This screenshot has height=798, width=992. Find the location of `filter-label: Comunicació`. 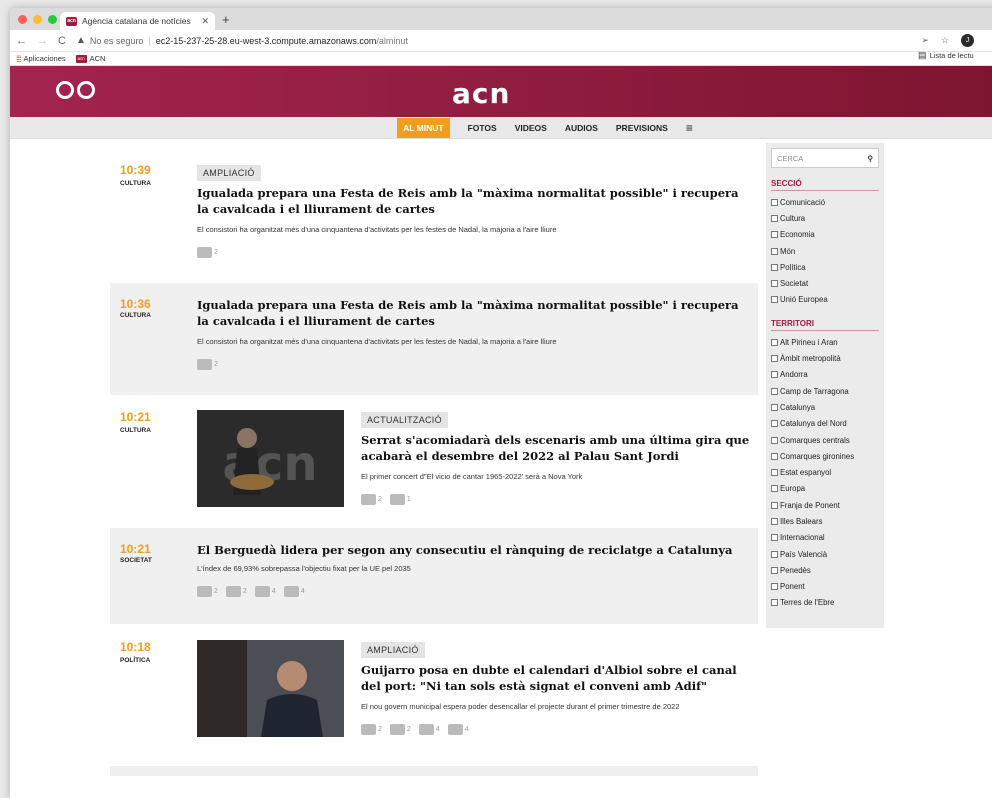

filter-label: Comunicació is located at coordinates (803, 202).